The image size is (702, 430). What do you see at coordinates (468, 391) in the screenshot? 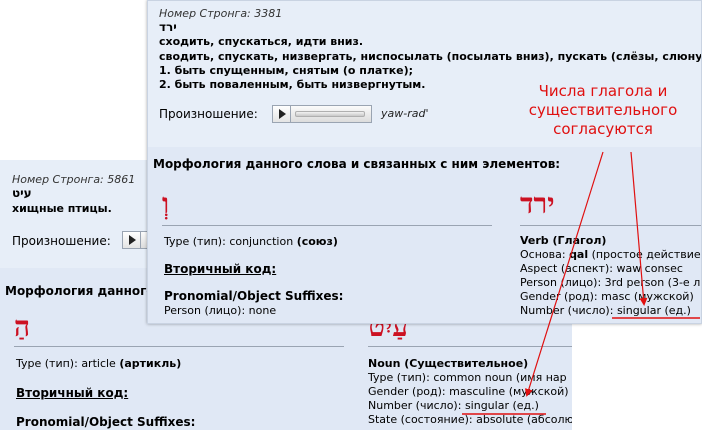
I see `morph-row-gender: Gender (род): masculine (мужской)` at bounding box center [468, 391].